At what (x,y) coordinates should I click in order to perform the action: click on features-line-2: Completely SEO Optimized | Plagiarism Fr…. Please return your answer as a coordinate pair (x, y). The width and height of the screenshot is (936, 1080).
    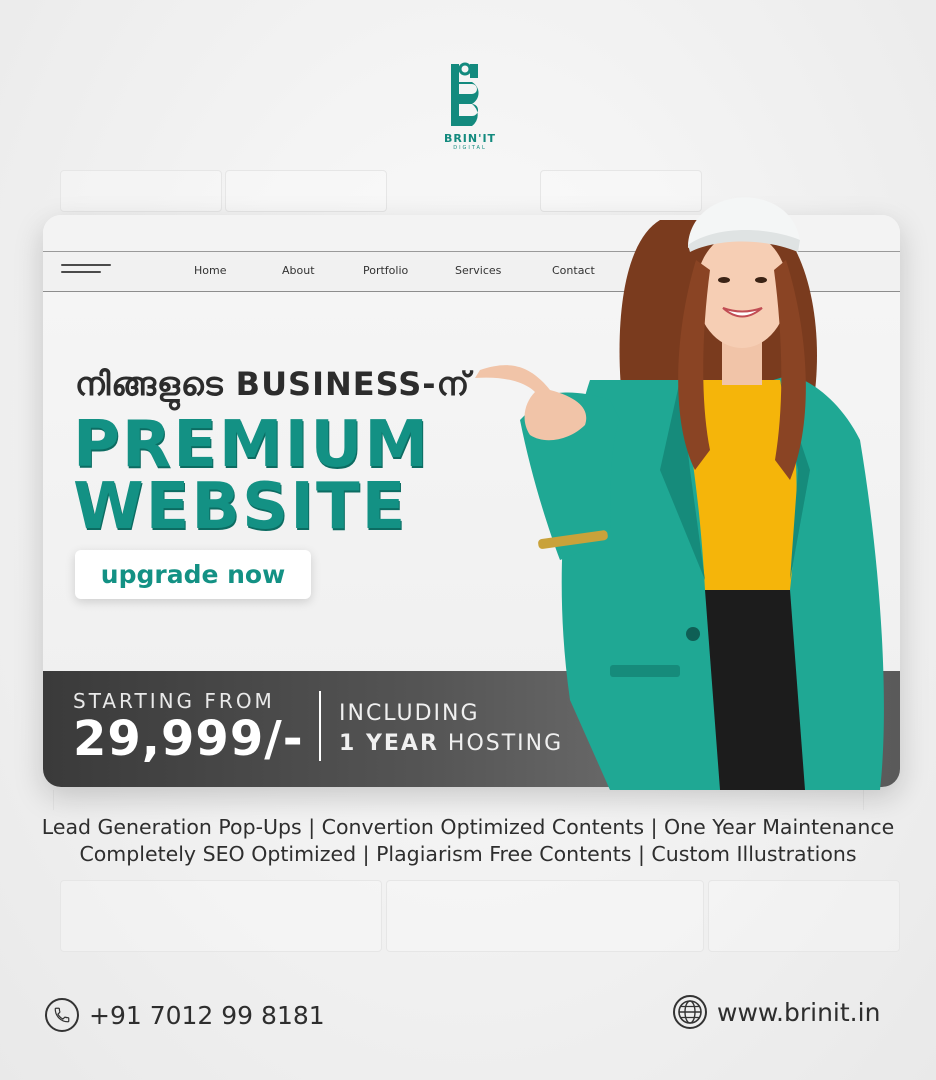
    Looking at the image, I should click on (468, 854).